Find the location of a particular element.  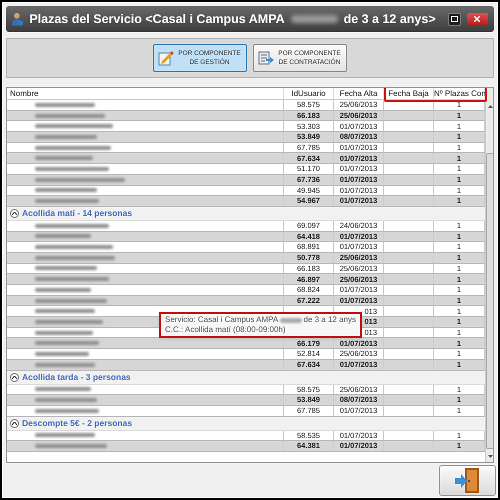

tooltip-text: Servicio: Casal i Campus AMPA is located at coordinates (221, 320).